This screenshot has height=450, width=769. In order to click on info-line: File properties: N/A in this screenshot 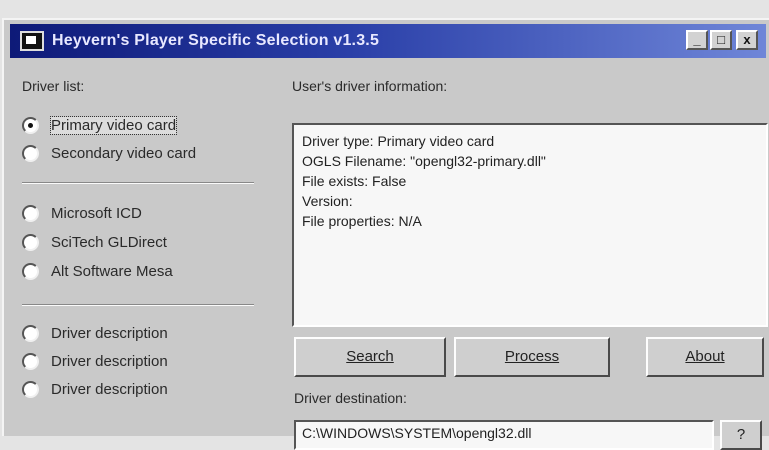, I will do `click(362, 221)`.